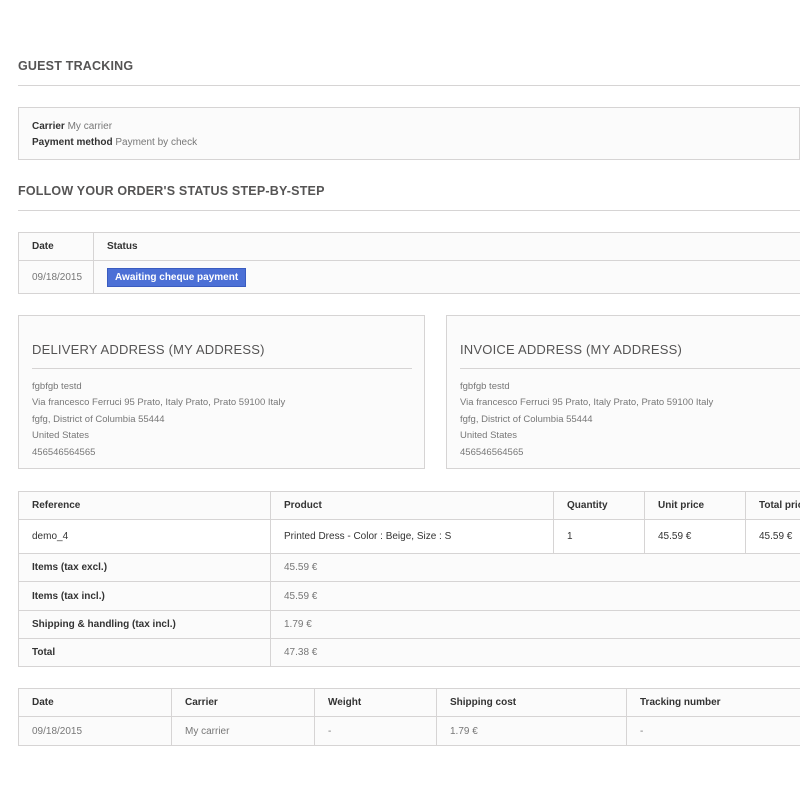  What do you see at coordinates (61, 436) in the screenshot?
I see `delivery-country: United States` at bounding box center [61, 436].